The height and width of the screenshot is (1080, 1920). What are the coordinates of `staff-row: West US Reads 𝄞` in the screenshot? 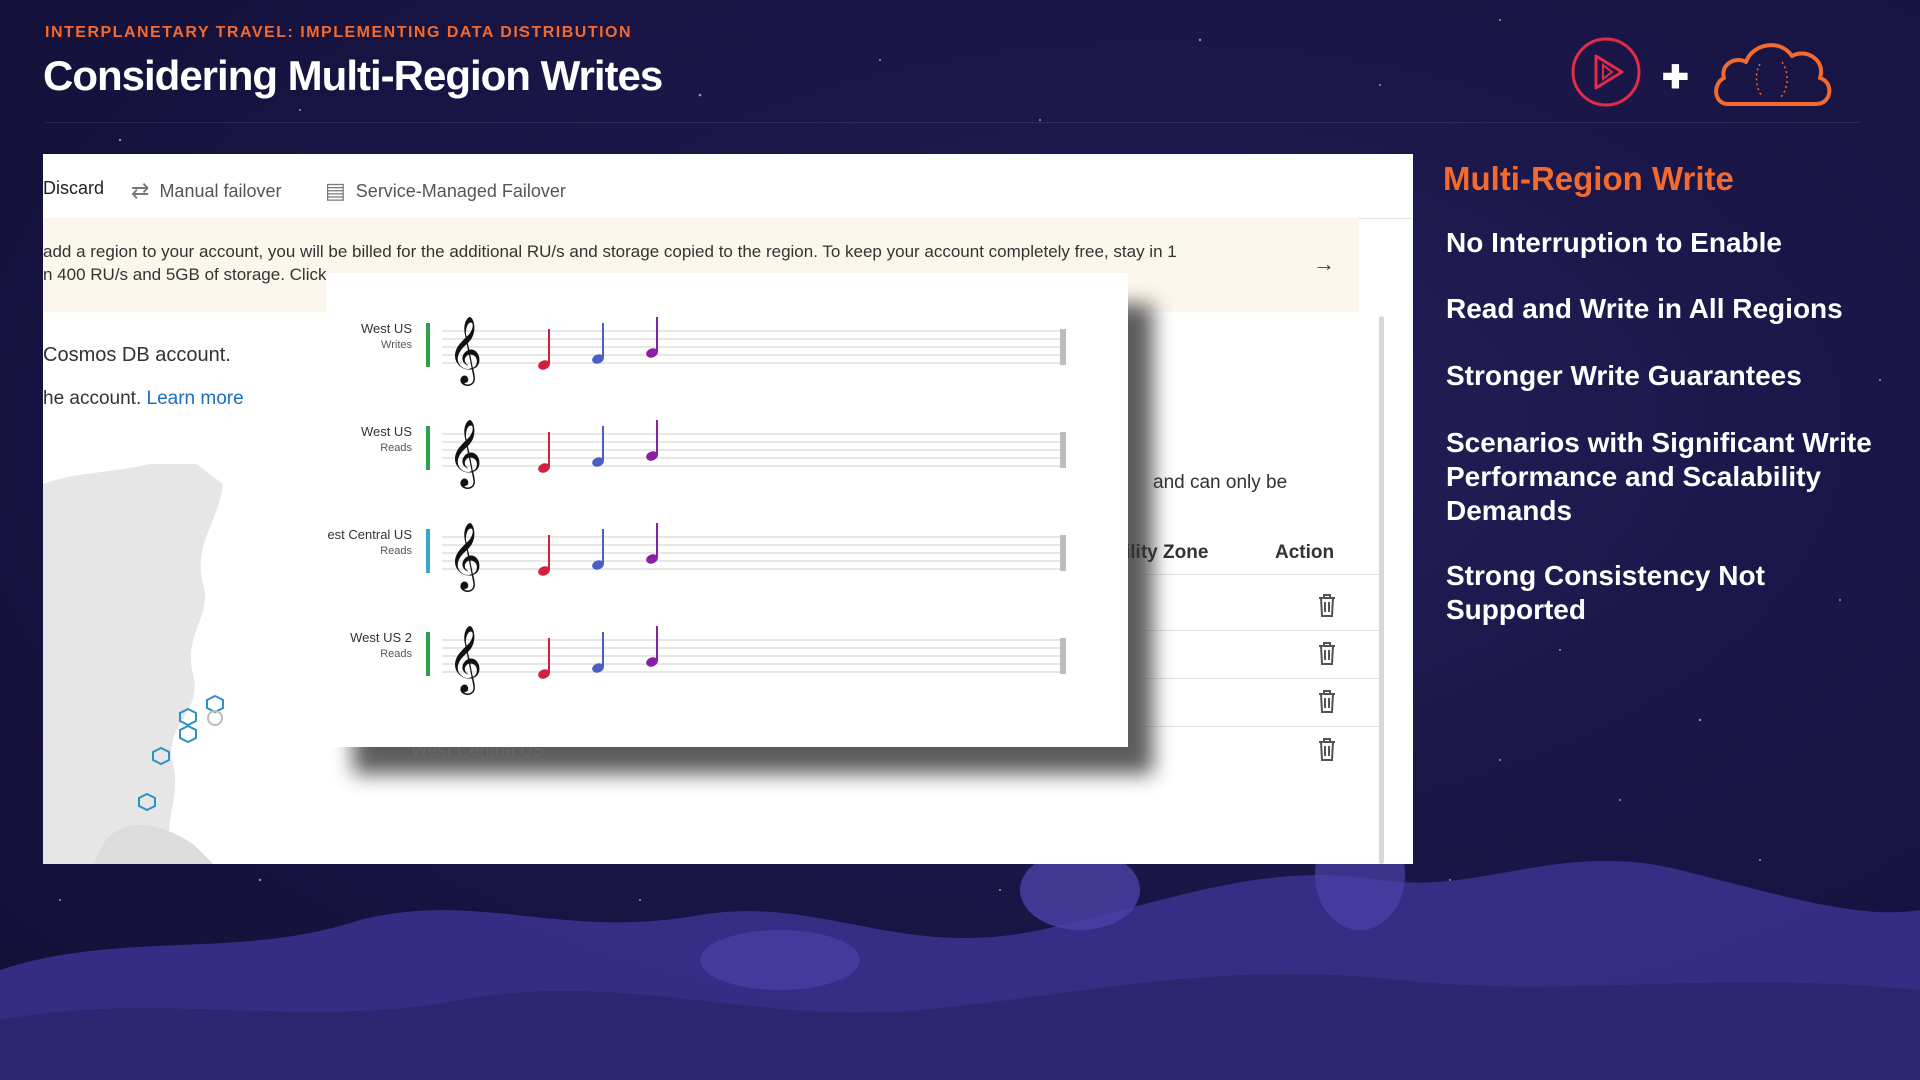 It's located at (726, 451).